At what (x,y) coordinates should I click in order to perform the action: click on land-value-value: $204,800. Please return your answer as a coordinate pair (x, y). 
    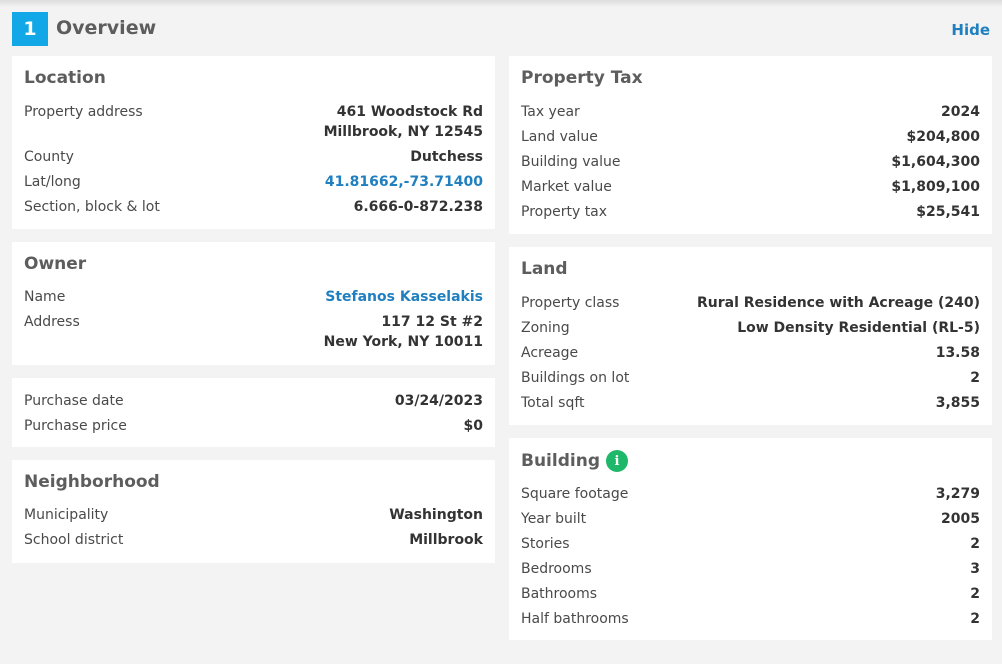
    Looking at the image, I should click on (943, 137).